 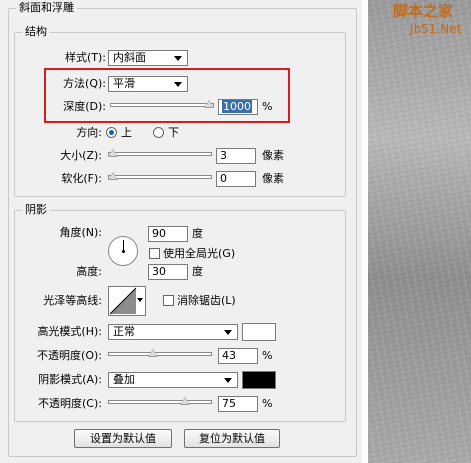 I want to click on highlight-opacity-field: 43, so click(x=238, y=356).